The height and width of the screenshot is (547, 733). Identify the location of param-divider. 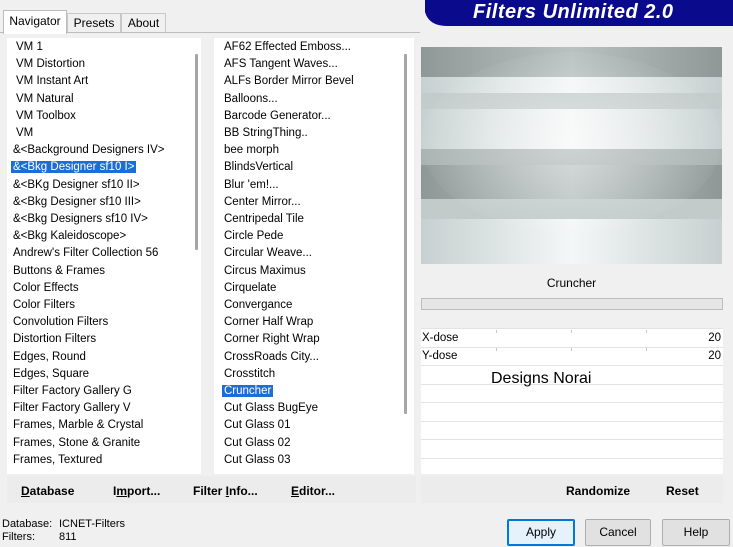
(572, 439).